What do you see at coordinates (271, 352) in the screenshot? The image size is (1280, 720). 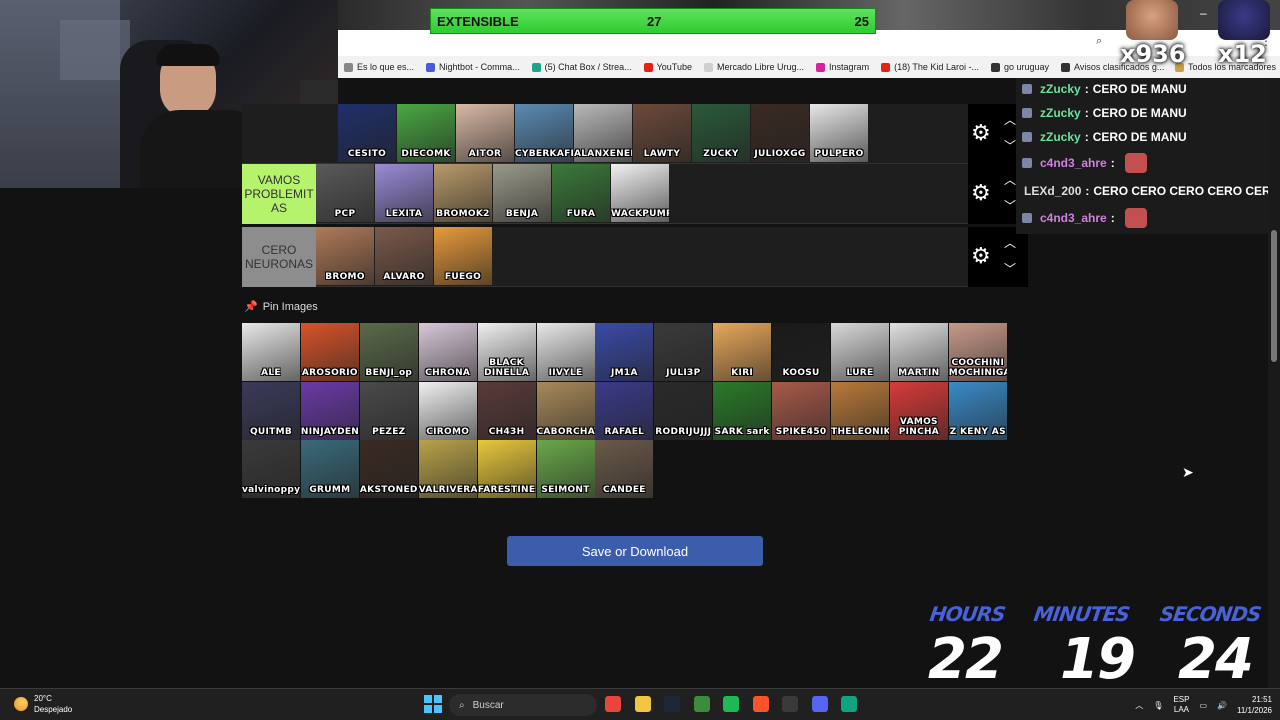 I see `pin-image-item: ALE` at bounding box center [271, 352].